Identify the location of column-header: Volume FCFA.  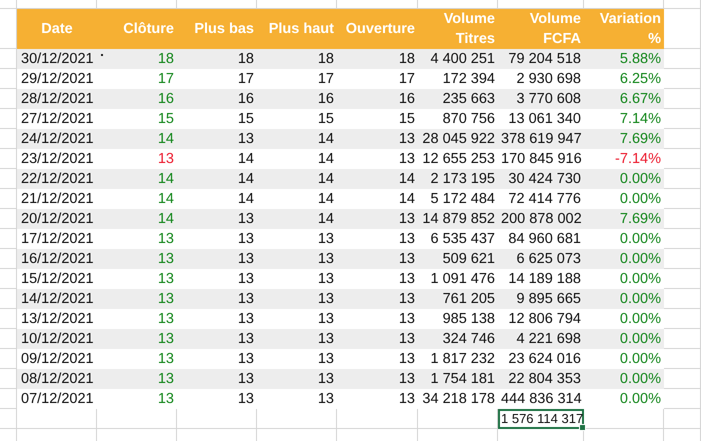
(541, 29).